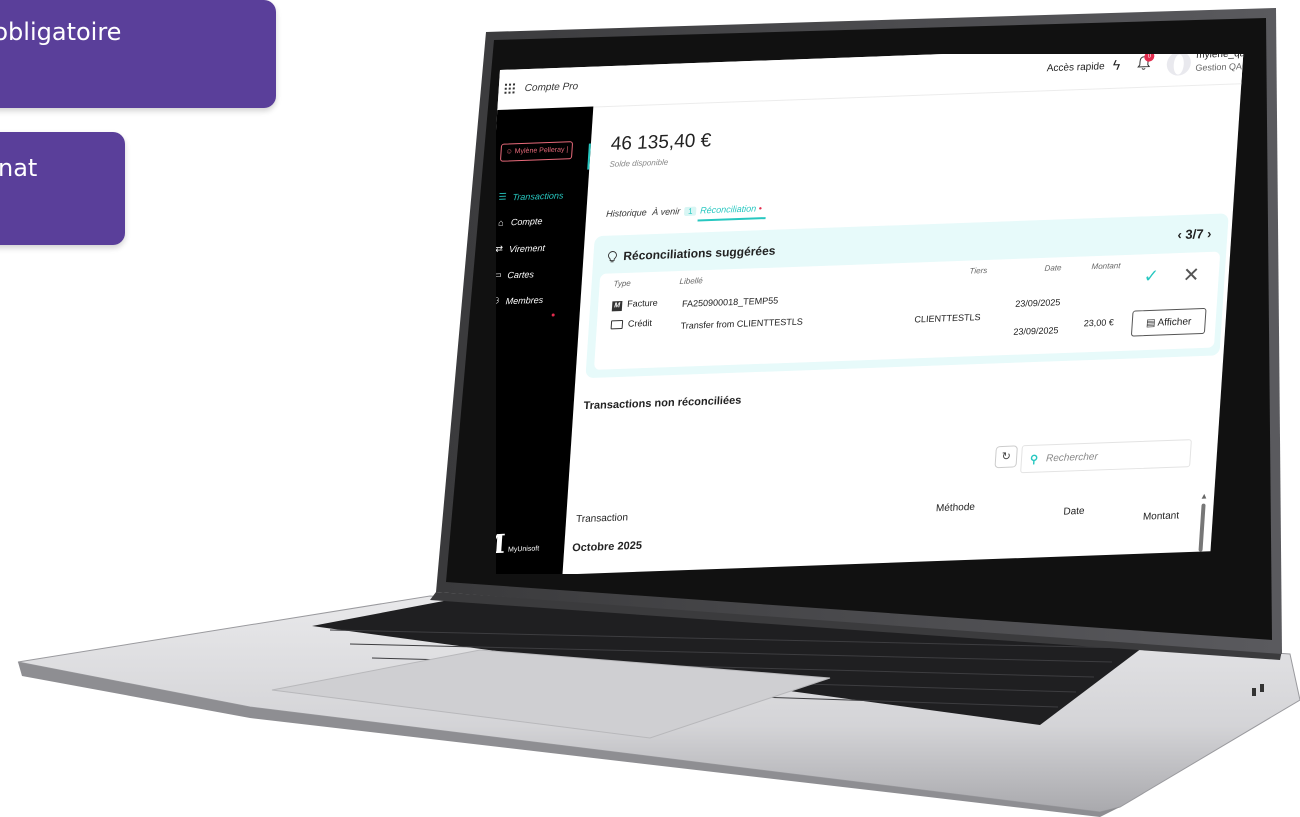  I want to click on members-alert-dot, so click(553, 315).